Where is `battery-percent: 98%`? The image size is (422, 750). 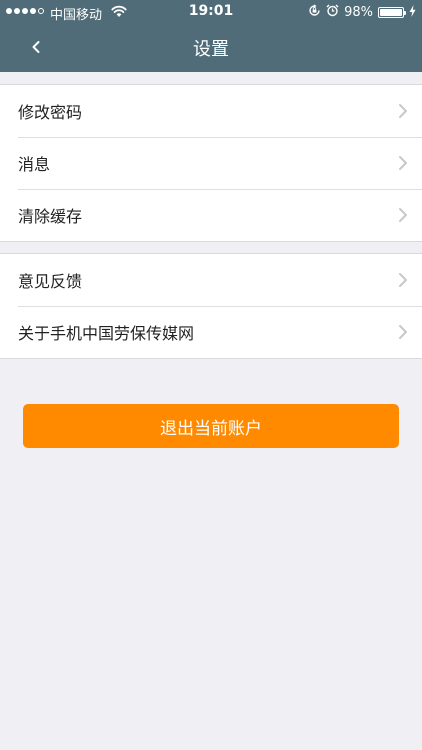
battery-percent: 98% is located at coordinates (358, 12).